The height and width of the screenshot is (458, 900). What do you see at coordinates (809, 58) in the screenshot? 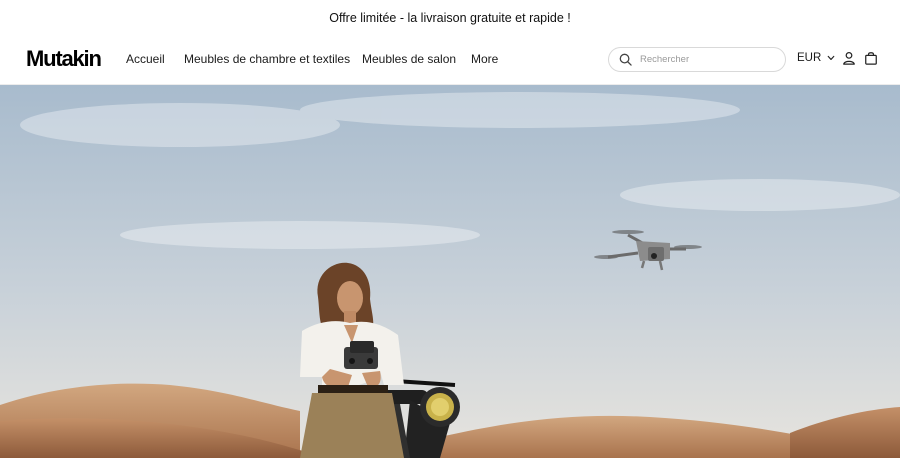
I see `currency-label: EUR` at bounding box center [809, 58].